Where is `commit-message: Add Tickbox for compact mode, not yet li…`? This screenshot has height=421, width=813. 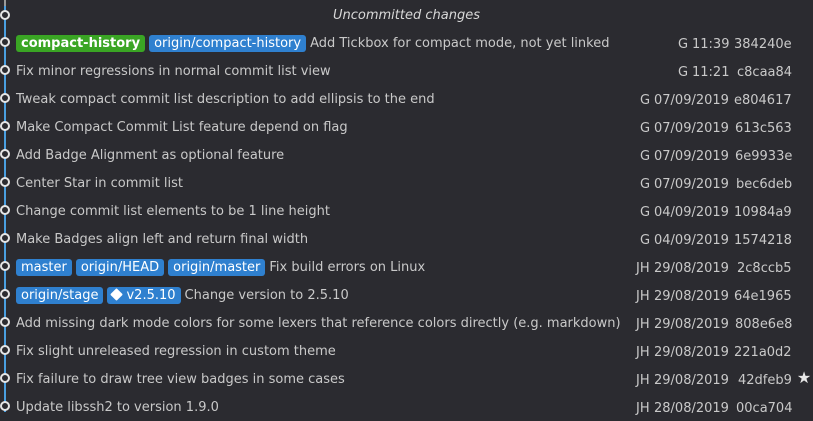 commit-message: Add Tickbox for compact mode, not yet li… is located at coordinates (460, 43).